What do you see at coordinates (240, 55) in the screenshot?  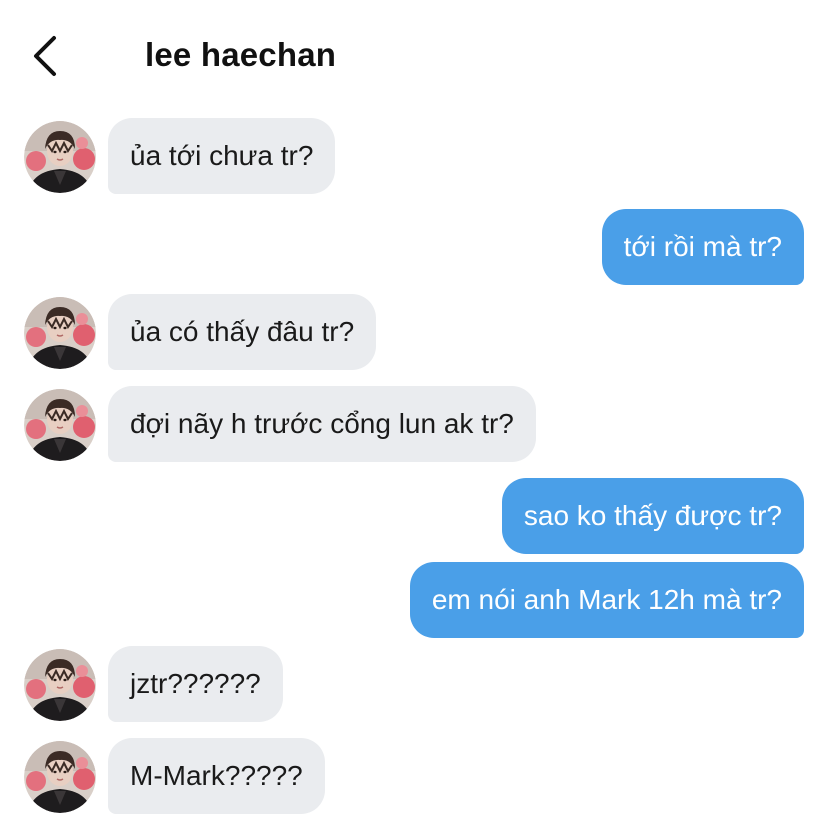 I see `contact-name: lee haechan` at bounding box center [240, 55].